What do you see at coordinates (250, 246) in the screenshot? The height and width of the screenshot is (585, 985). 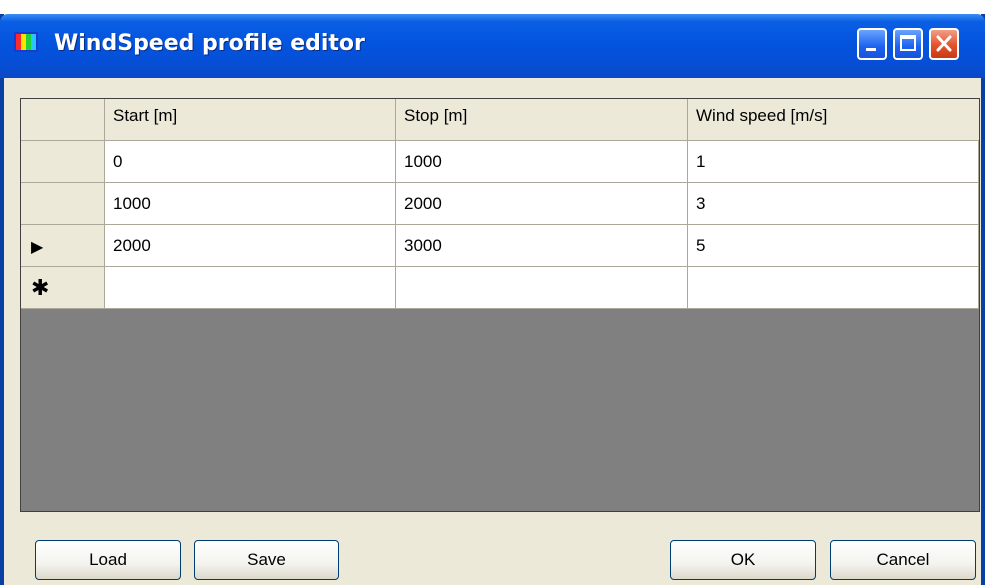 I see `cell-start: 2000` at bounding box center [250, 246].